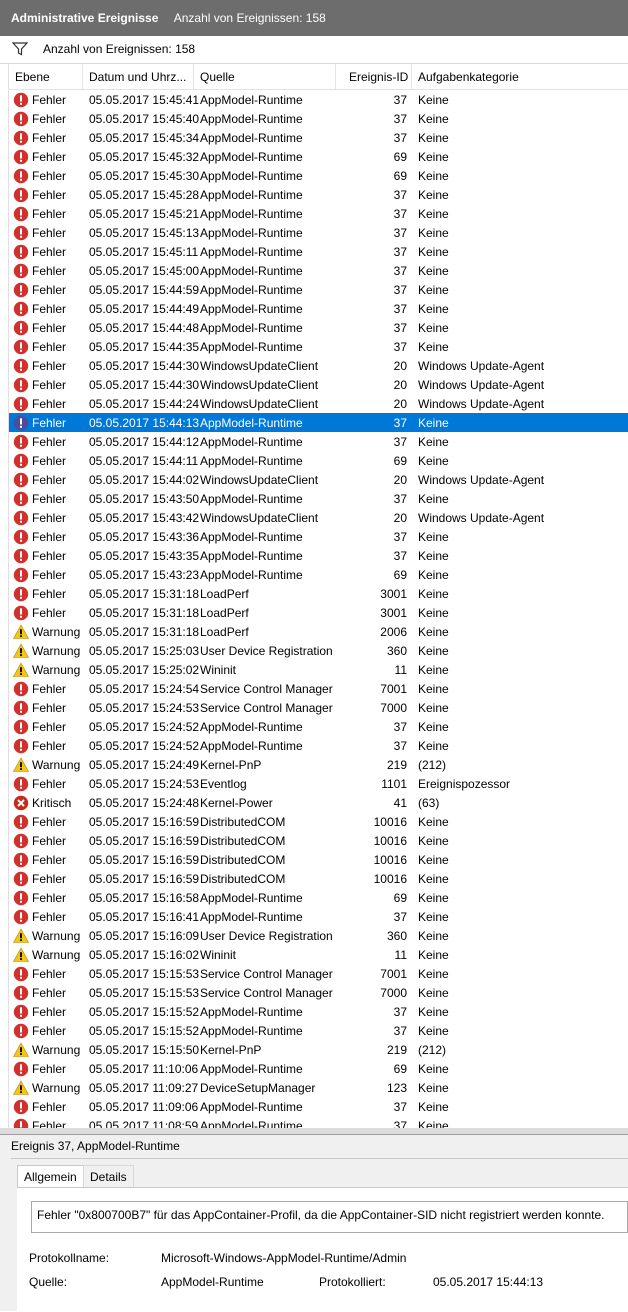 The image size is (628, 1312). What do you see at coordinates (32, 77) in the screenshot?
I see `column-header-level: Ebene` at bounding box center [32, 77].